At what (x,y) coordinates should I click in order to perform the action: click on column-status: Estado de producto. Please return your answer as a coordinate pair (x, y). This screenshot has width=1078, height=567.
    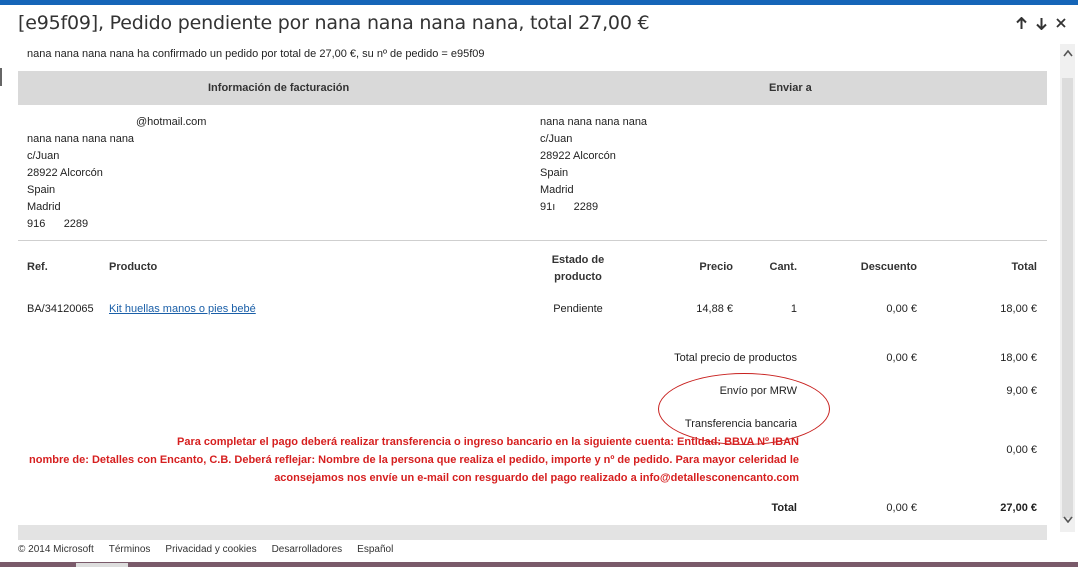
    Looking at the image, I should click on (578, 269).